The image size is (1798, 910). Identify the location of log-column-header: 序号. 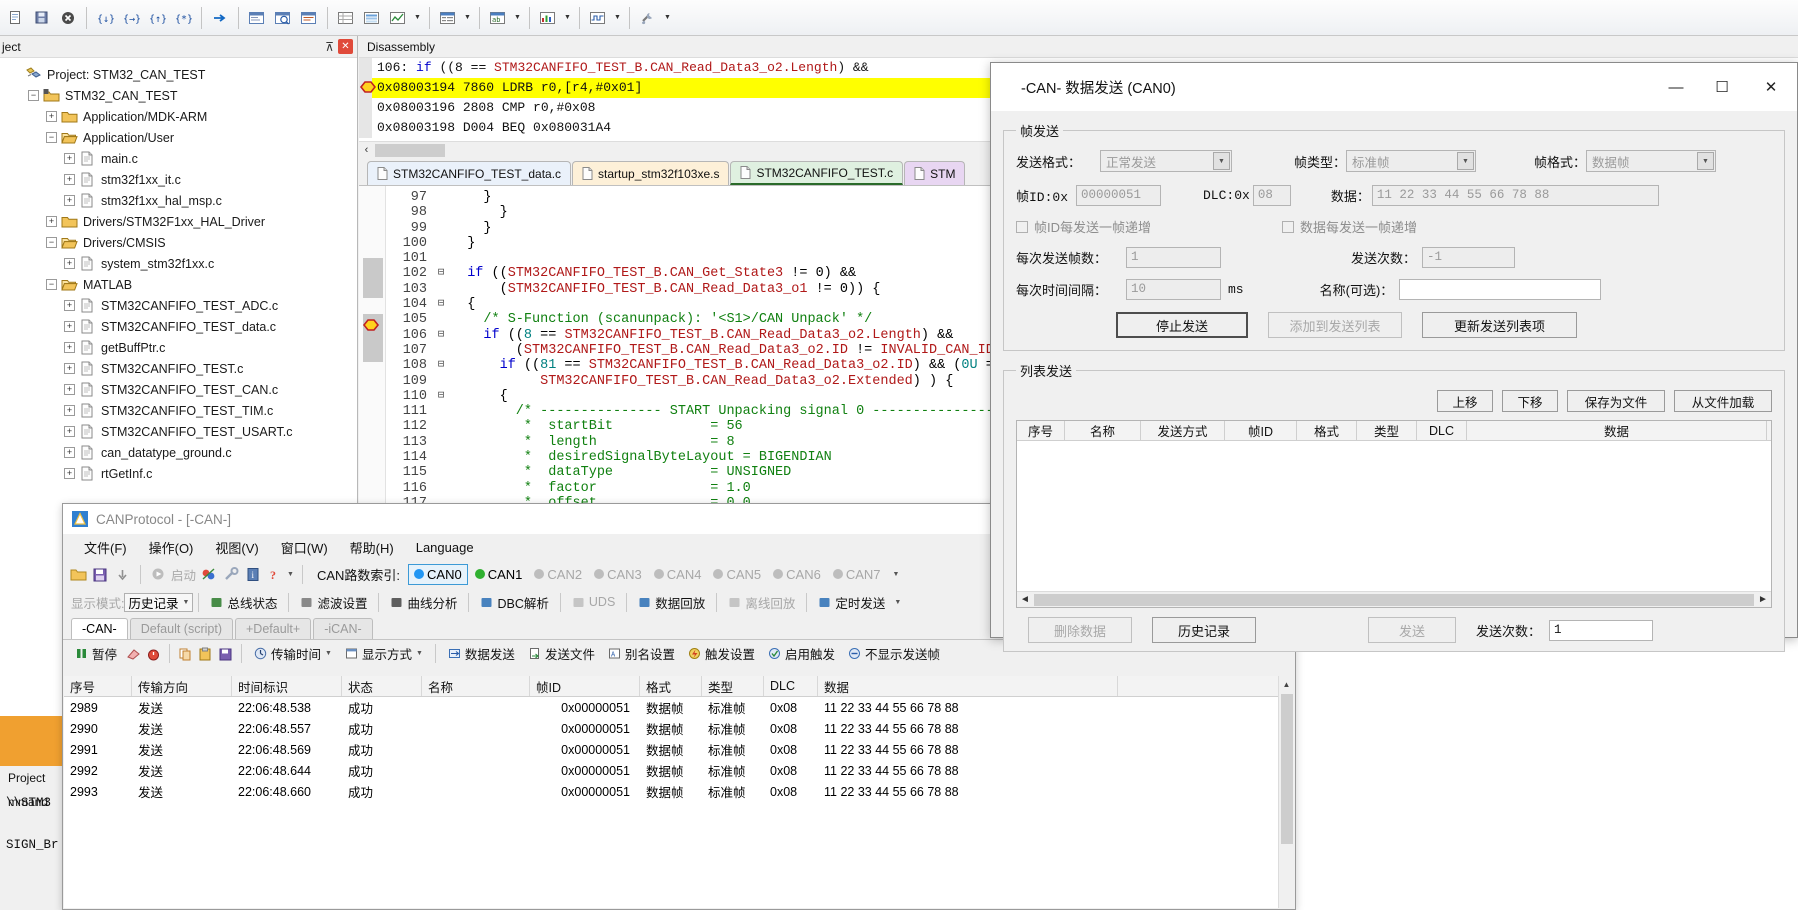
(98, 686).